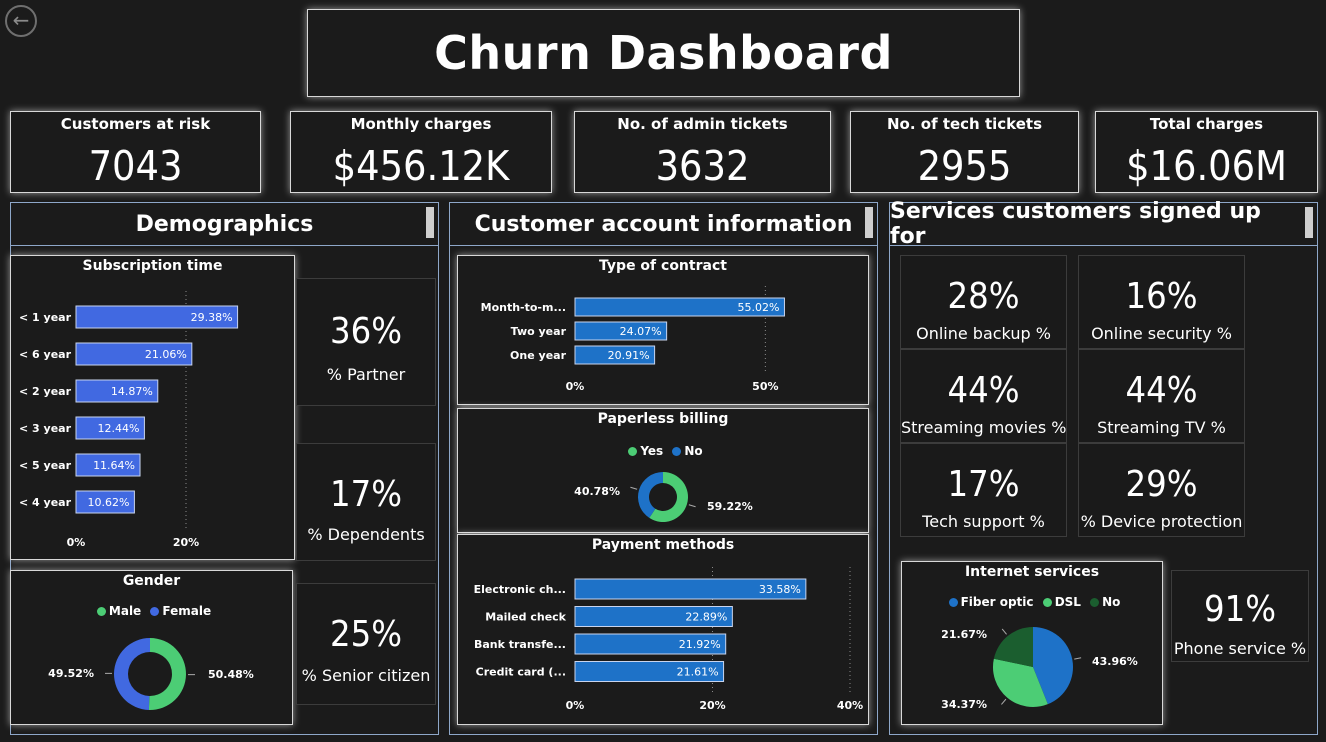 The width and height of the screenshot is (1326, 742). I want to click on tile-label: % Device protection, so click(1161, 521).